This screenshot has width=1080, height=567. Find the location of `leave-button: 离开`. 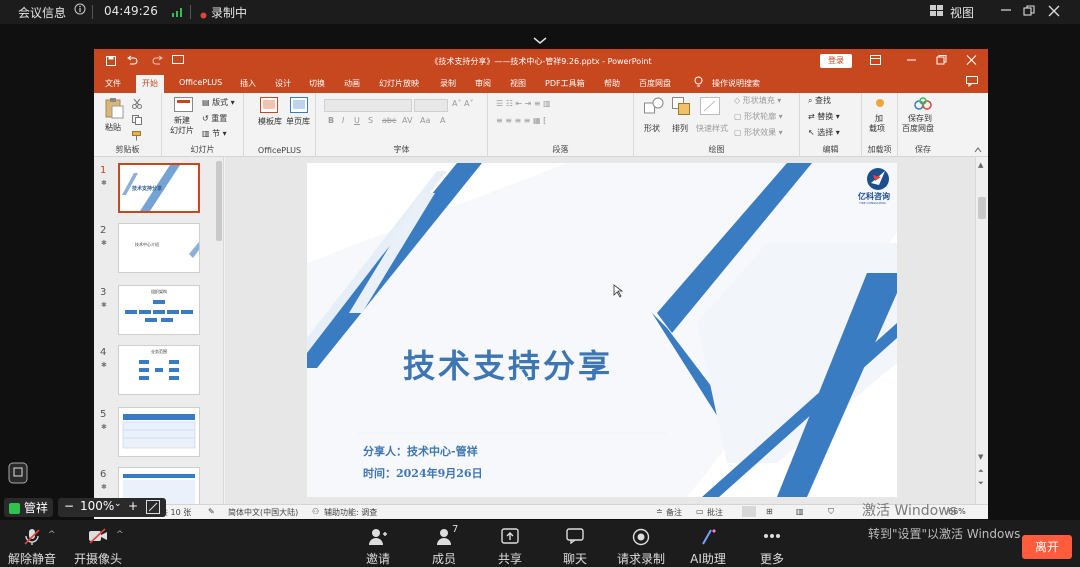

leave-button: 离开 is located at coordinates (1047, 547).